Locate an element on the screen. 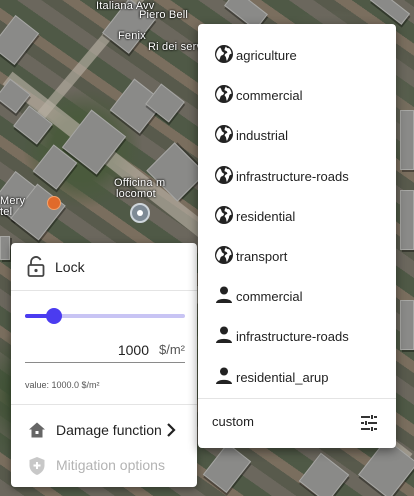  tune-icon is located at coordinates (369, 423).